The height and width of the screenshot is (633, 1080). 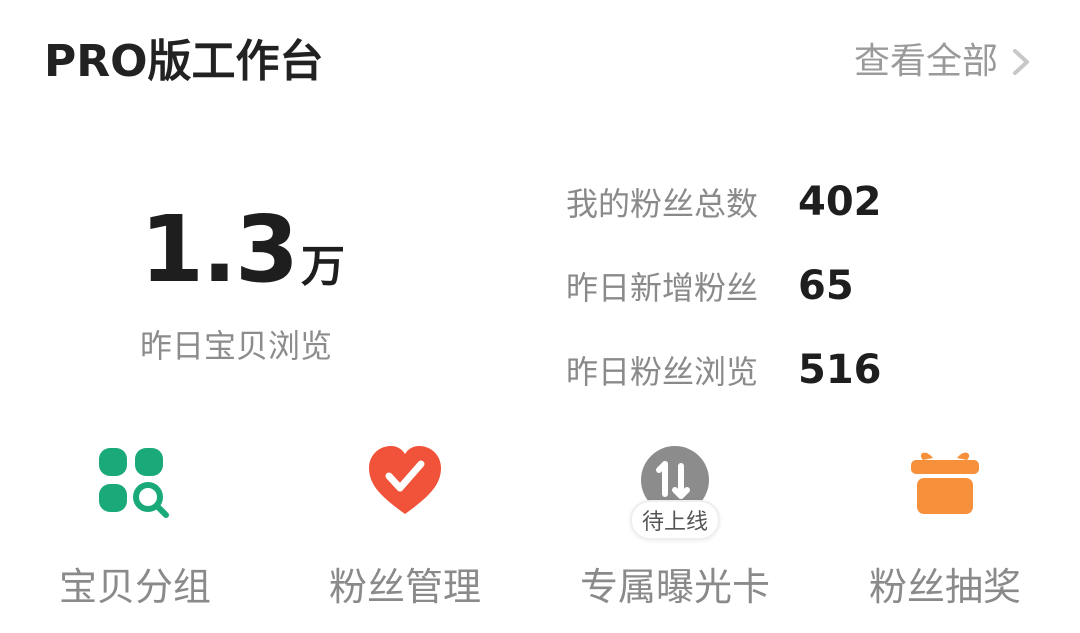 What do you see at coordinates (405, 526) in the screenshot?
I see `tool-fan-management: 粉丝管理` at bounding box center [405, 526].